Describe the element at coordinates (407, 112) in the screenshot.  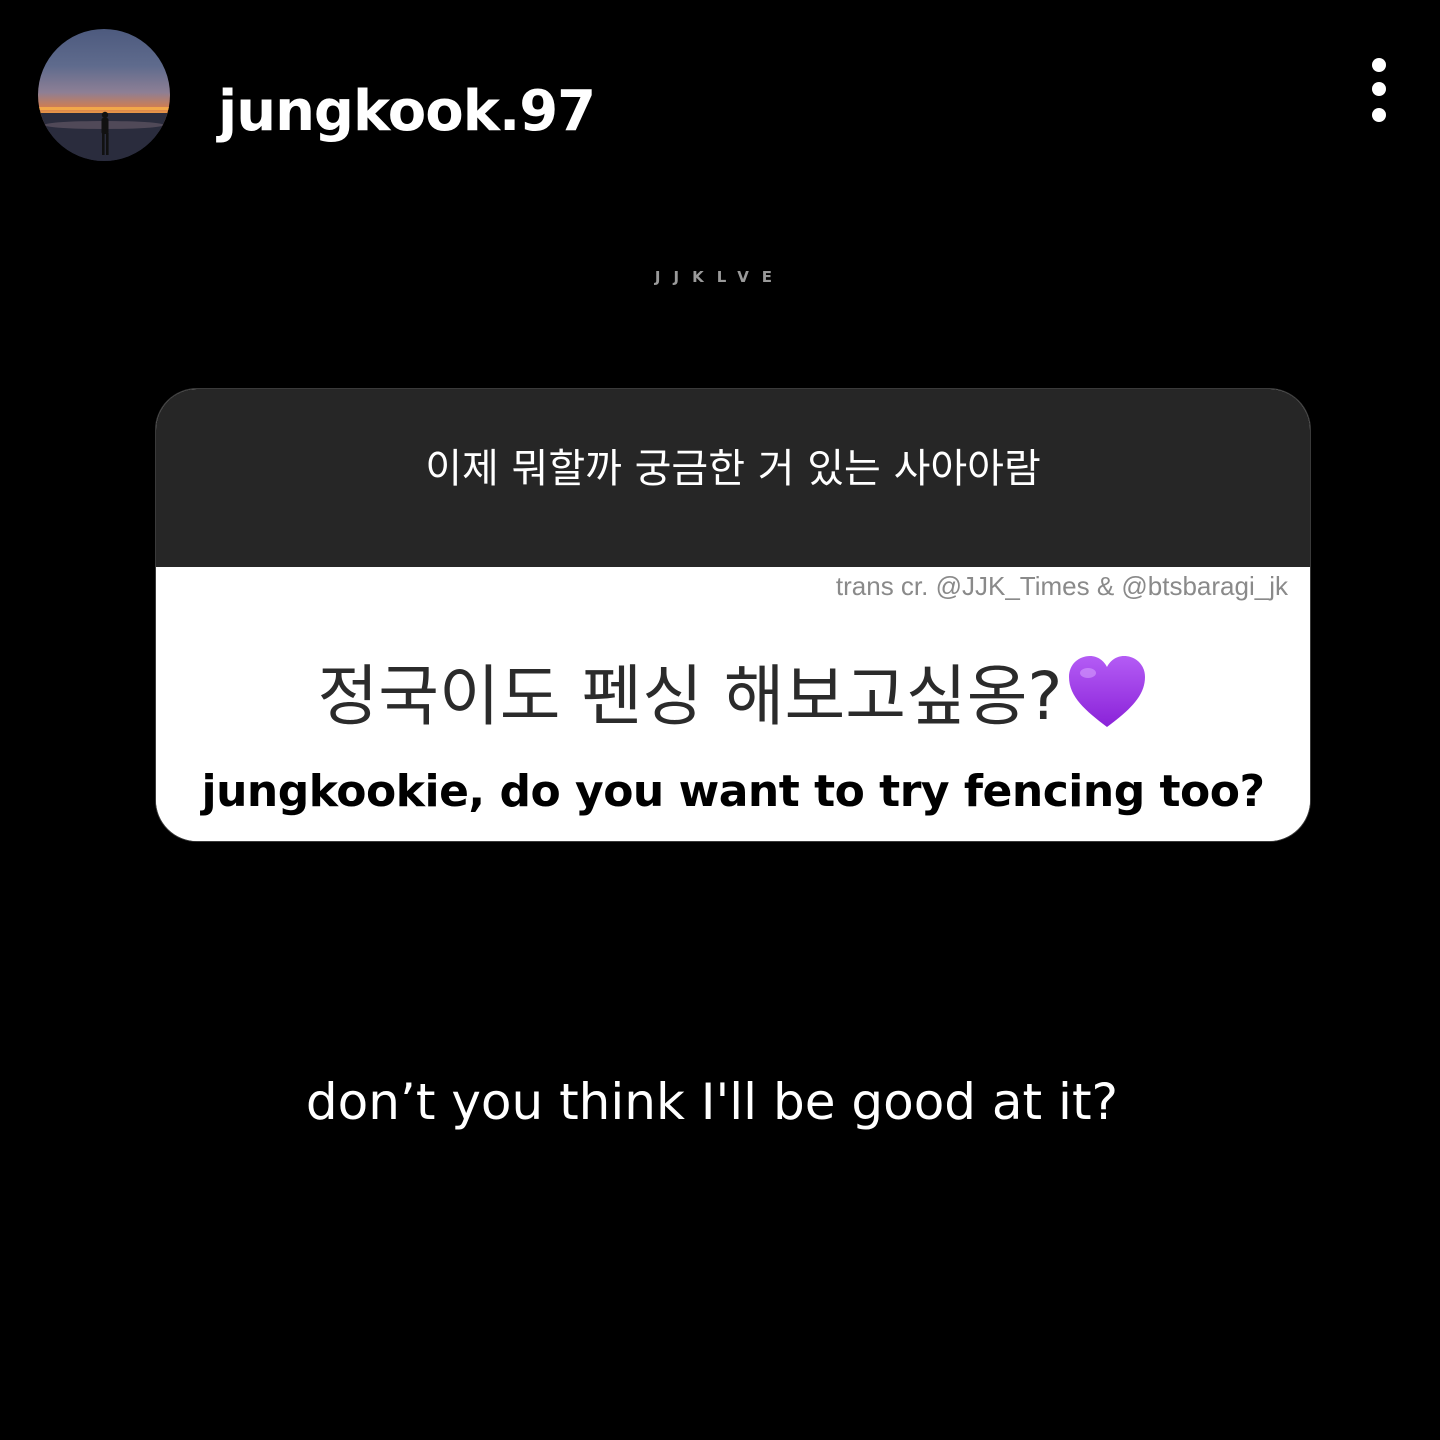
I see `username: jungkook.97` at that location.